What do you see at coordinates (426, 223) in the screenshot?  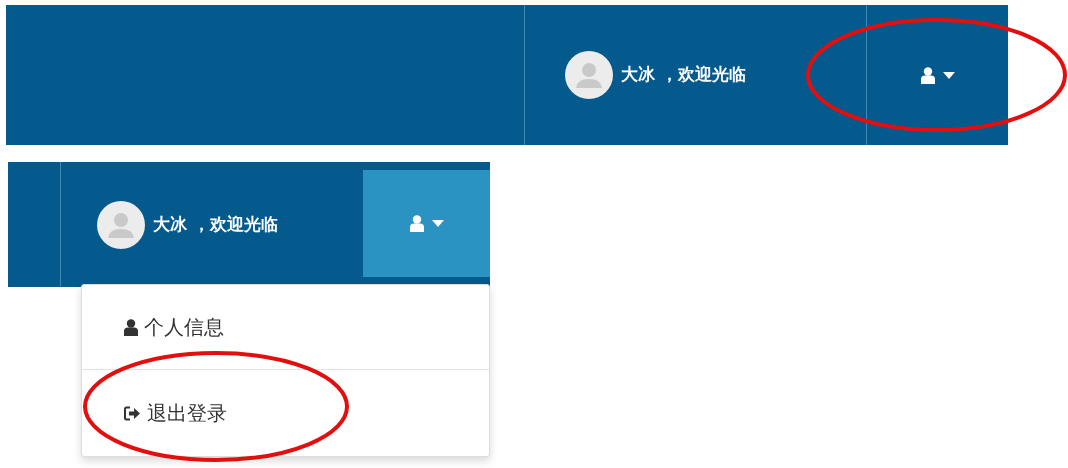 I see `user-menu-toggle` at bounding box center [426, 223].